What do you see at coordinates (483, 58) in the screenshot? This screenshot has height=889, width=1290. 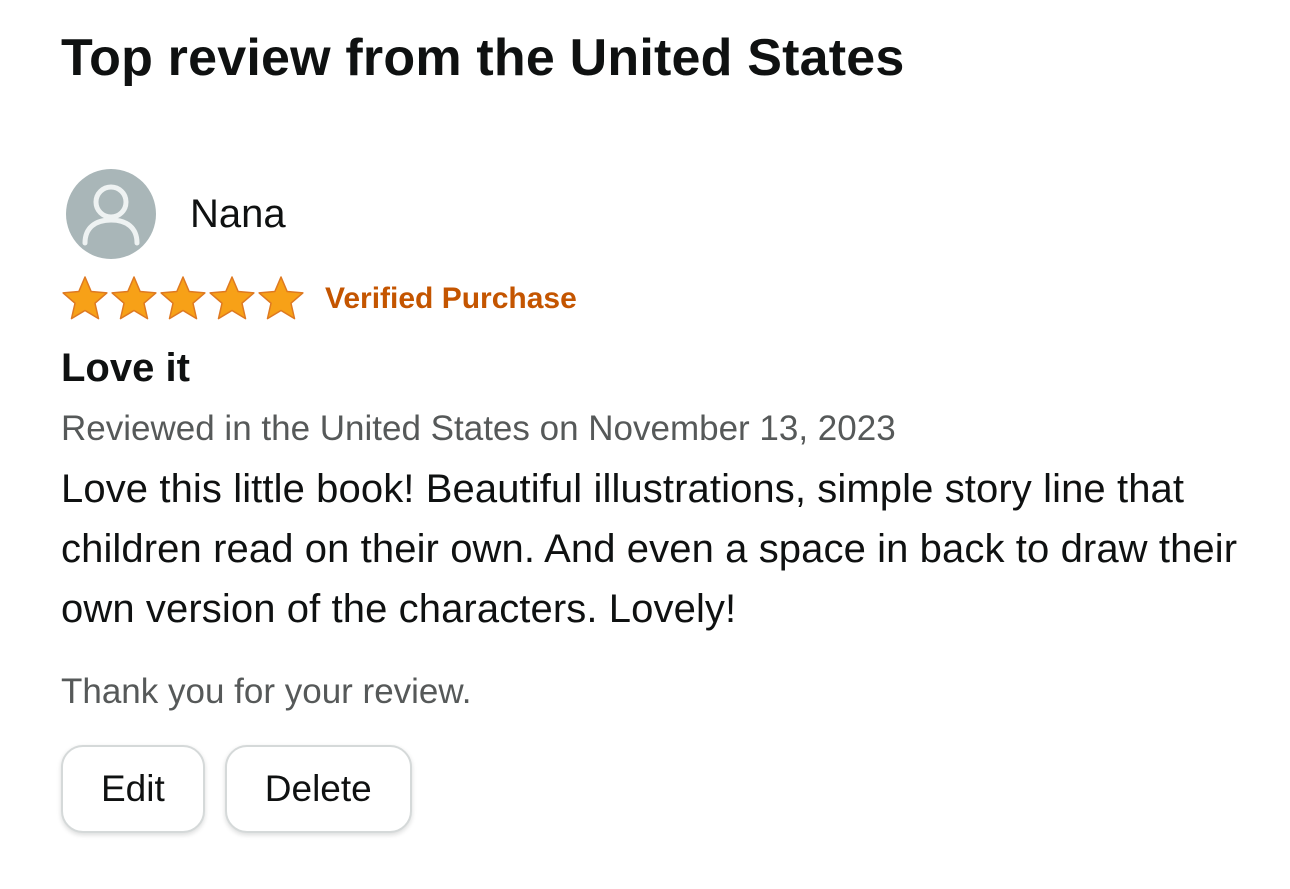 I see `section-title: Top review from the United States` at bounding box center [483, 58].